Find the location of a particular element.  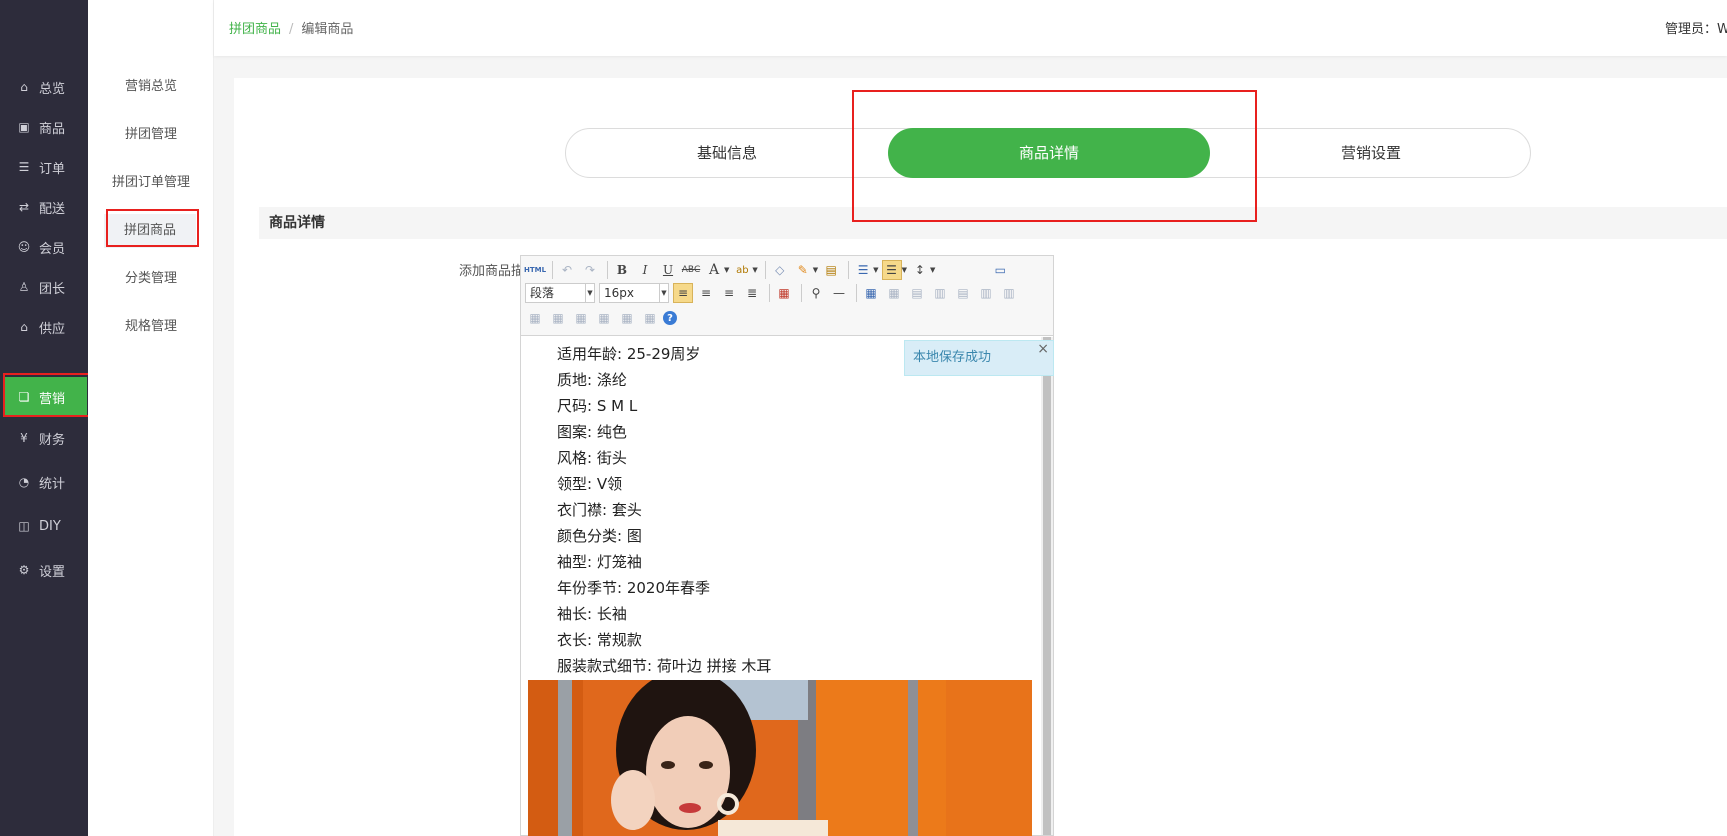

align-center-icon: ≡ is located at coordinates (706, 293).